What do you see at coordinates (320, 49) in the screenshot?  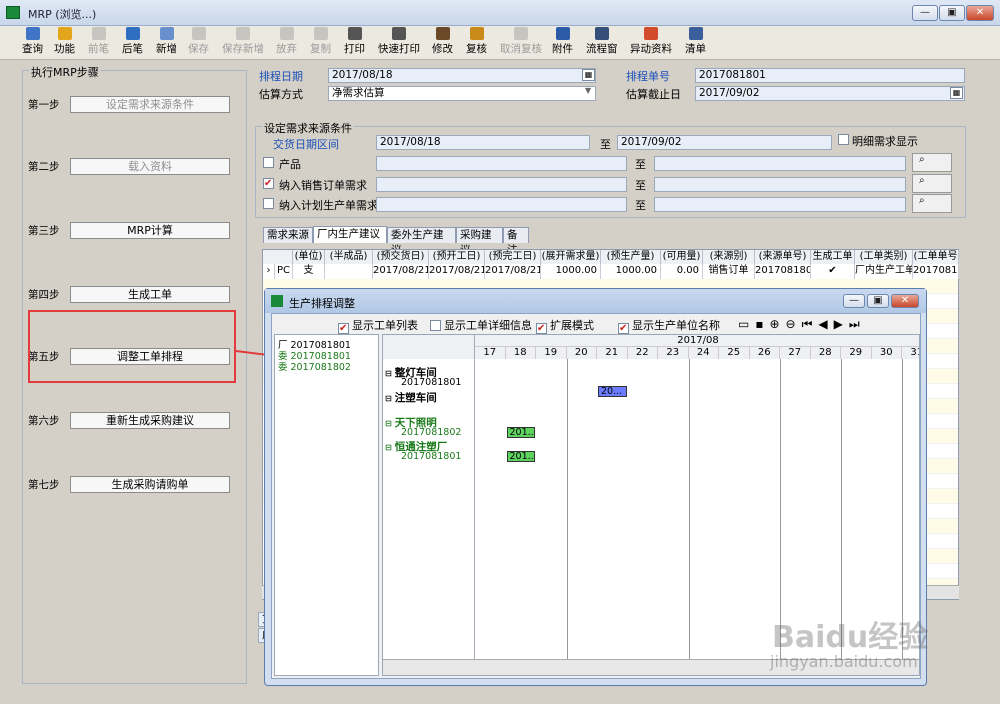 I see `toolbar-label: 复制` at bounding box center [320, 49].